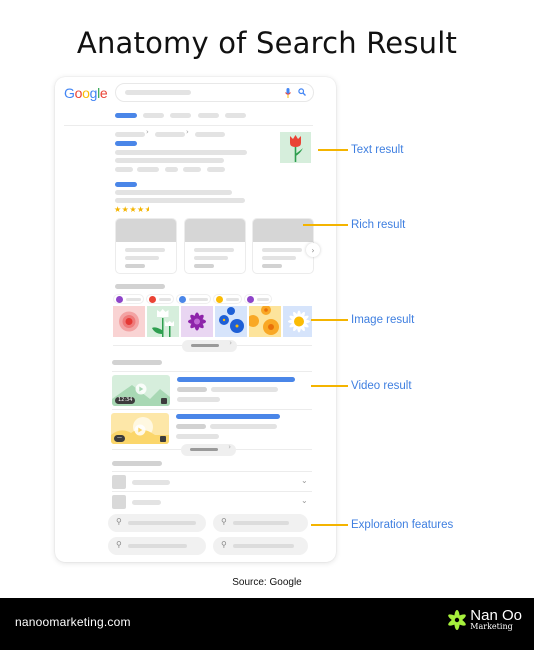 The height and width of the screenshot is (650, 534). Describe the element at coordinates (267, 43) in the screenshot. I see `page-title: Anatomy of Search Result` at that location.